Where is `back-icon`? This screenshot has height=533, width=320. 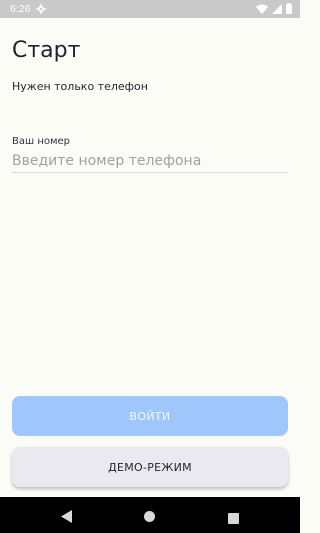 back-icon is located at coordinates (67, 517).